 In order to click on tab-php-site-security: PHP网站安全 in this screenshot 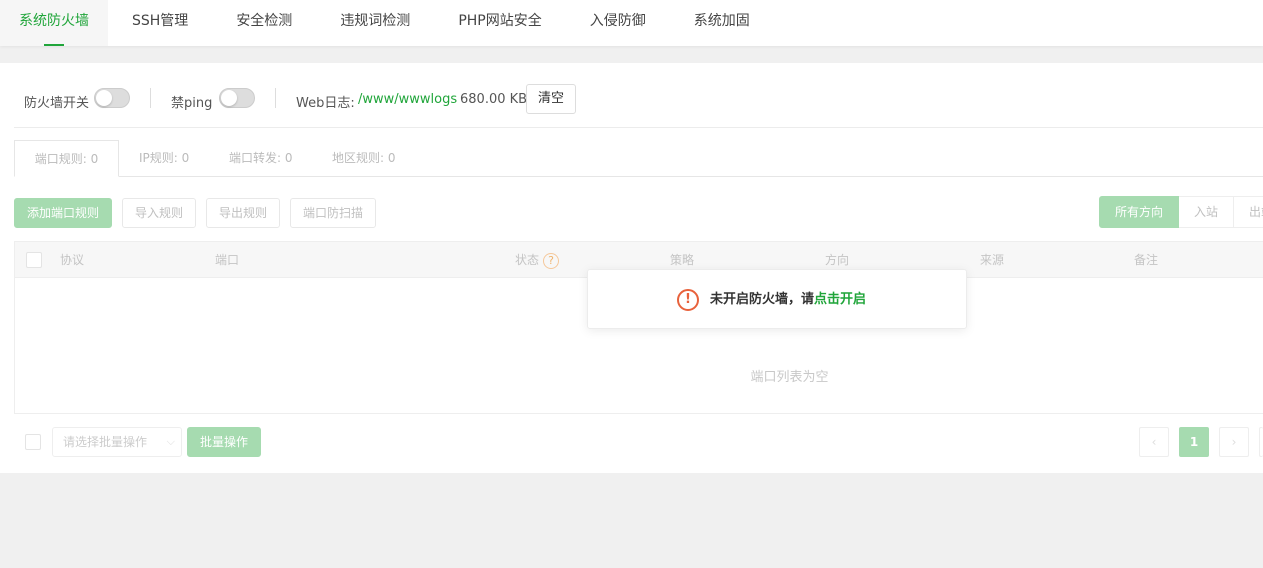, I will do `click(499, 23)`.